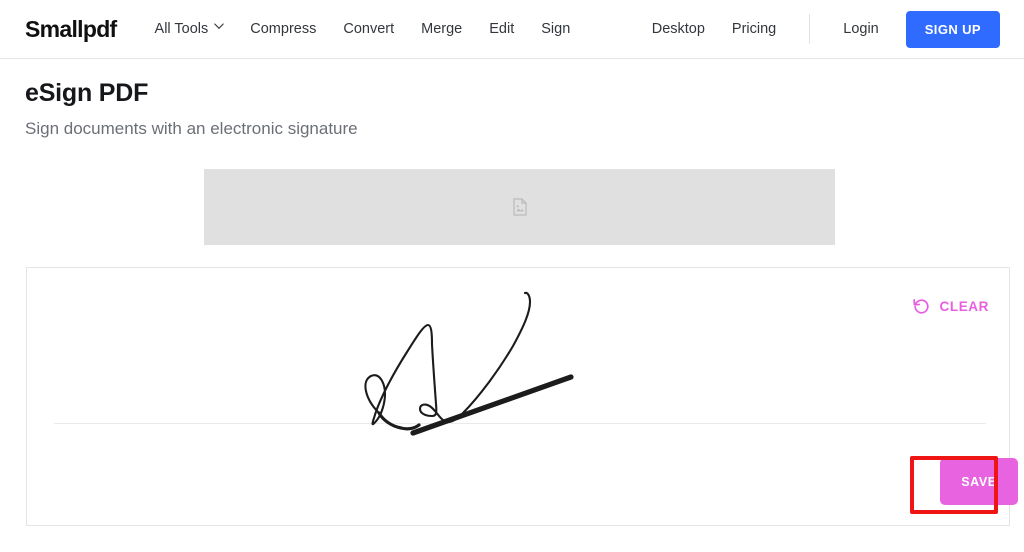 The width and height of the screenshot is (1024, 552). I want to click on document-icon, so click(519, 207).